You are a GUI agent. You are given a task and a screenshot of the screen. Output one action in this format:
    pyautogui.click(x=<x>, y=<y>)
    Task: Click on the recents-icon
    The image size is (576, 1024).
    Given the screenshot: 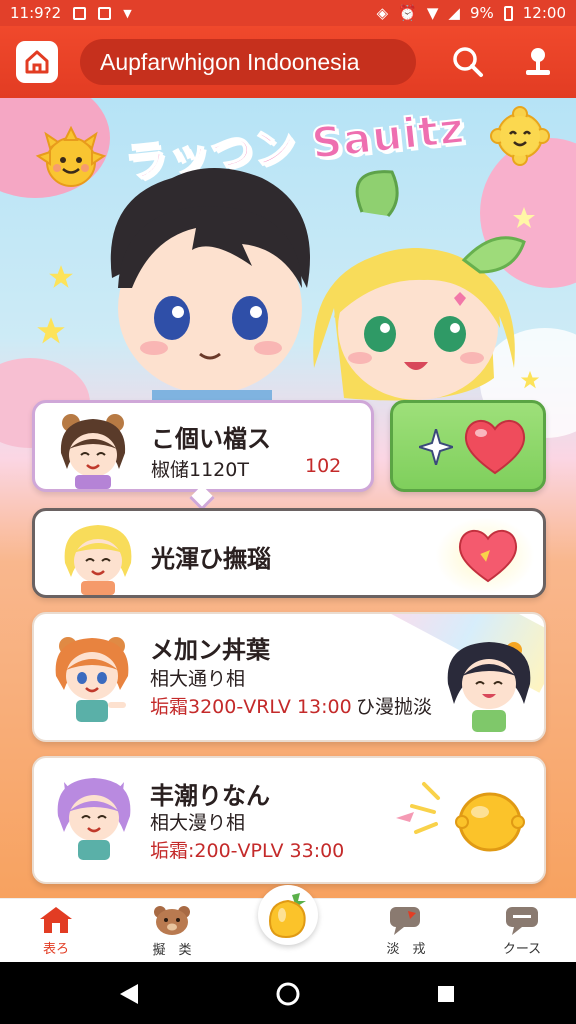 What is the action you would take?
    pyautogui.click(x=446, y=994)
    